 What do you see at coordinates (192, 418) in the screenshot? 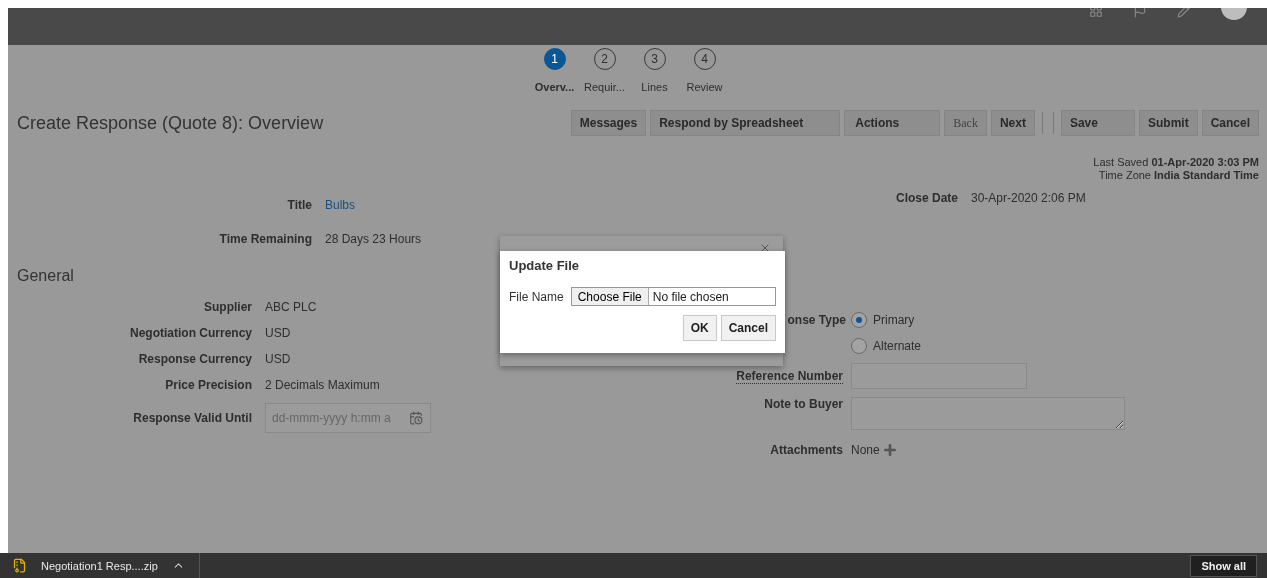
I see `field-label: Response Valid Until` at bounding box center [192, 418].